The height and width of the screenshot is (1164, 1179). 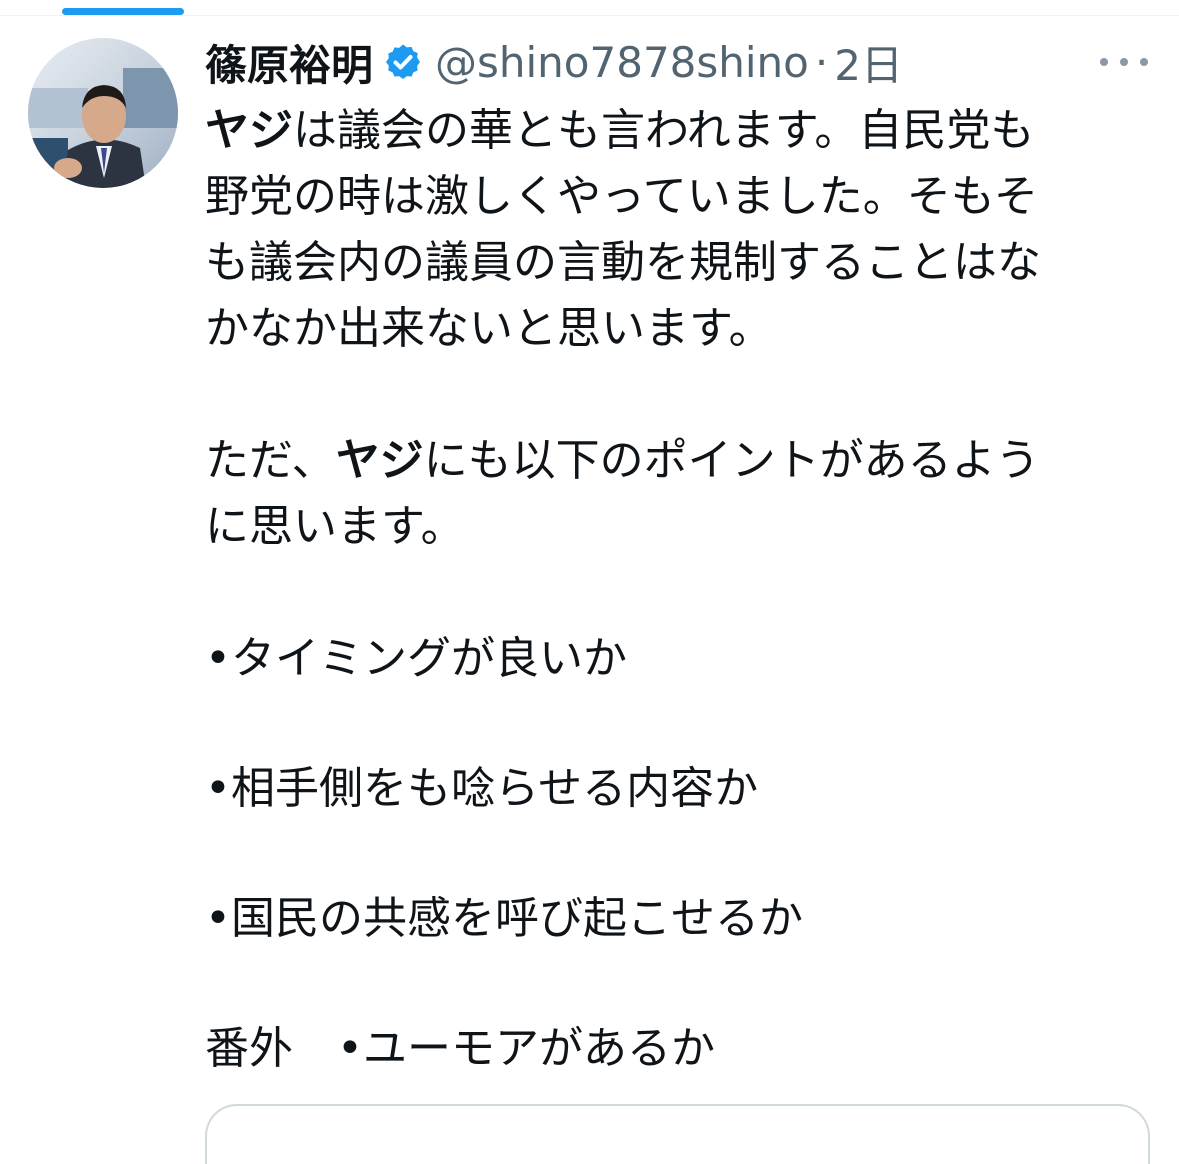 I want to click on text-fragment: にも以下のポイントがあるよう, so click(x=731, y=460).